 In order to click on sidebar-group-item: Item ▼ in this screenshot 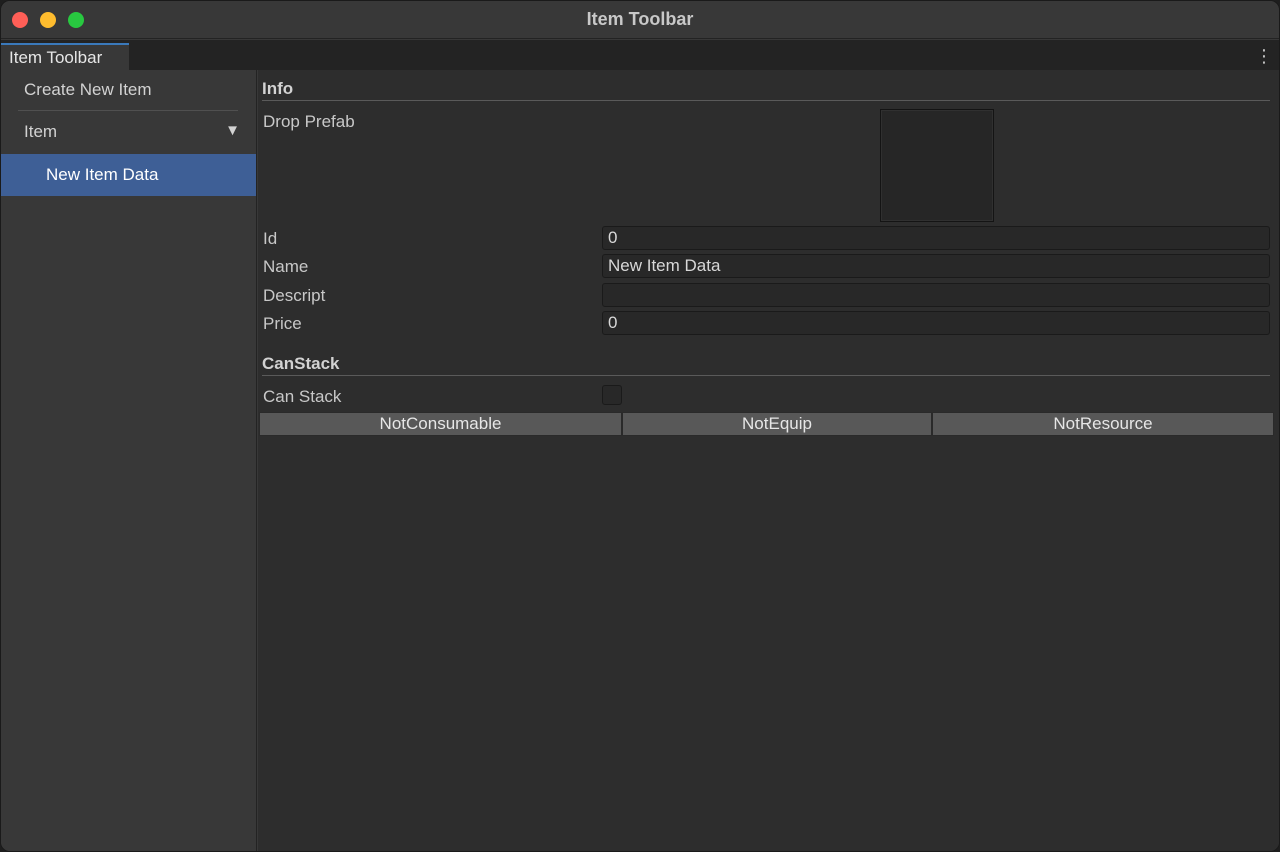, I will do `click(132, 134)`.